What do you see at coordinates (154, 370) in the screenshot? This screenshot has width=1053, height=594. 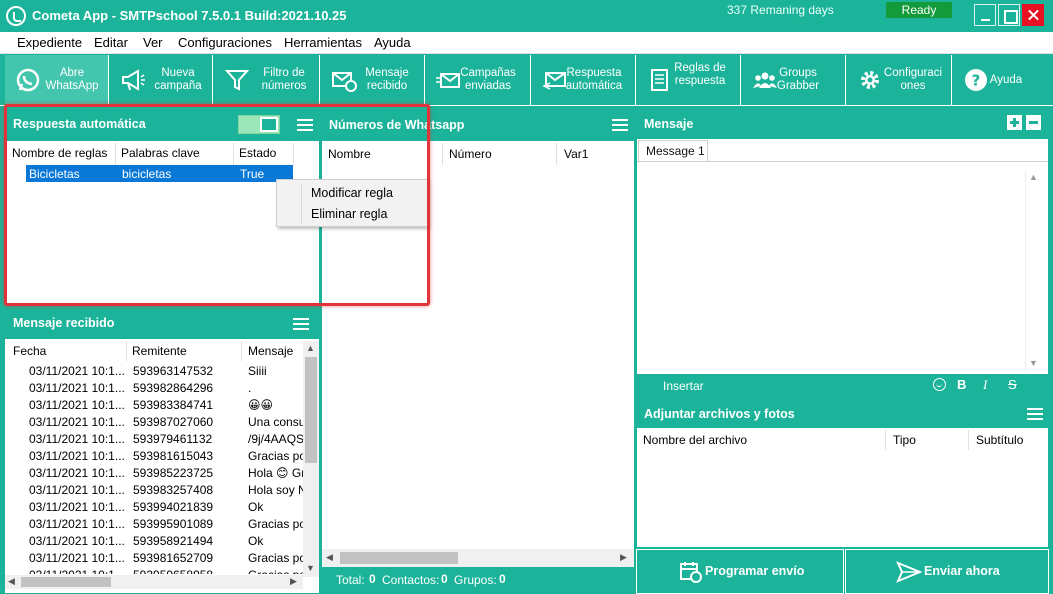 I see `table-row: 03/11/2021 10:1... 593963147532 Siiii` at bounding box center [154, 370].